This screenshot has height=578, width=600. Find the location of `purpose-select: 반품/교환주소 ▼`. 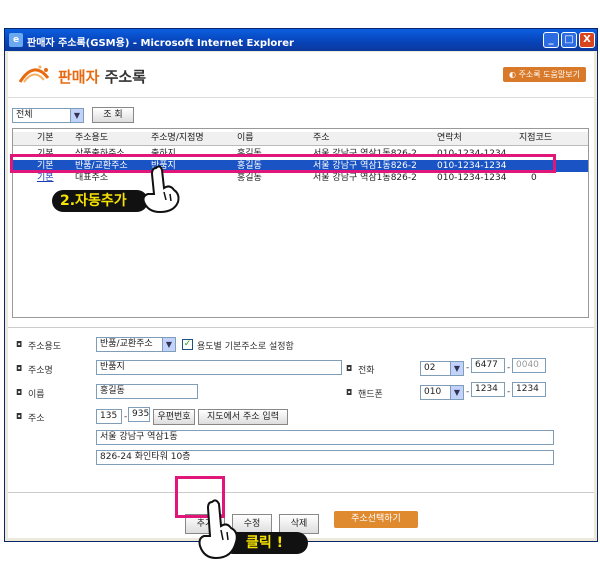

purpose-select: 반품/교환주소 ▼ is located at coordinates (136, 344).